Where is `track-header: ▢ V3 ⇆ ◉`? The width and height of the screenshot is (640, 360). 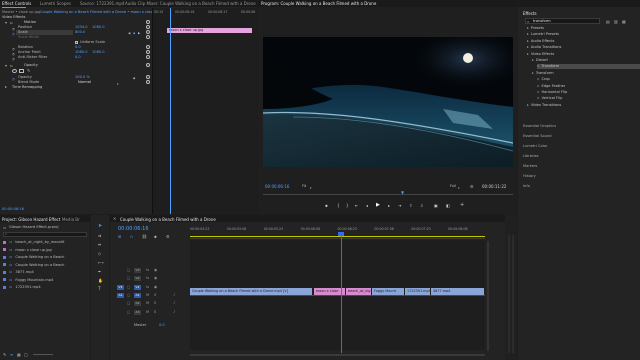
track-header: ▢ V3 ⇆ ◉ is located at coordinates (150, 271).